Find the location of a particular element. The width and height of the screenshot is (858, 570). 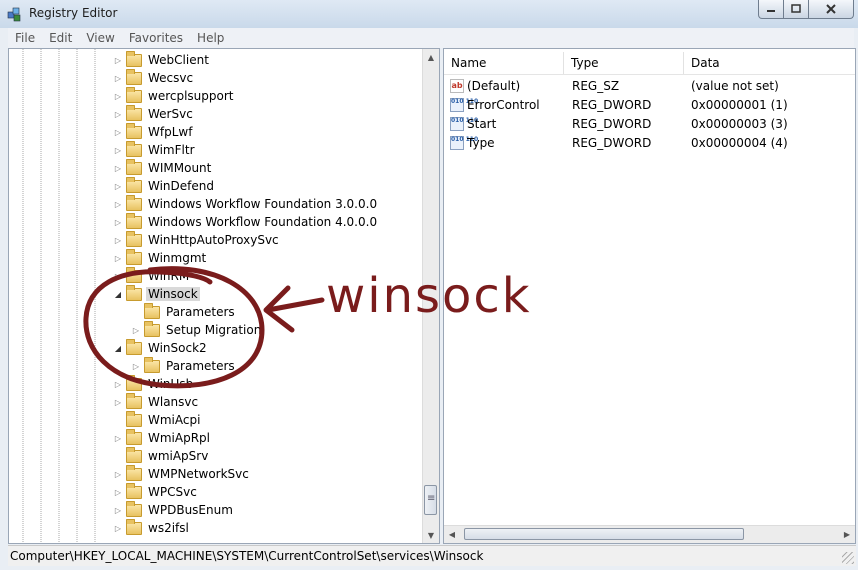

tree-item-label: WerSvc is located at coordinates (170, 114).